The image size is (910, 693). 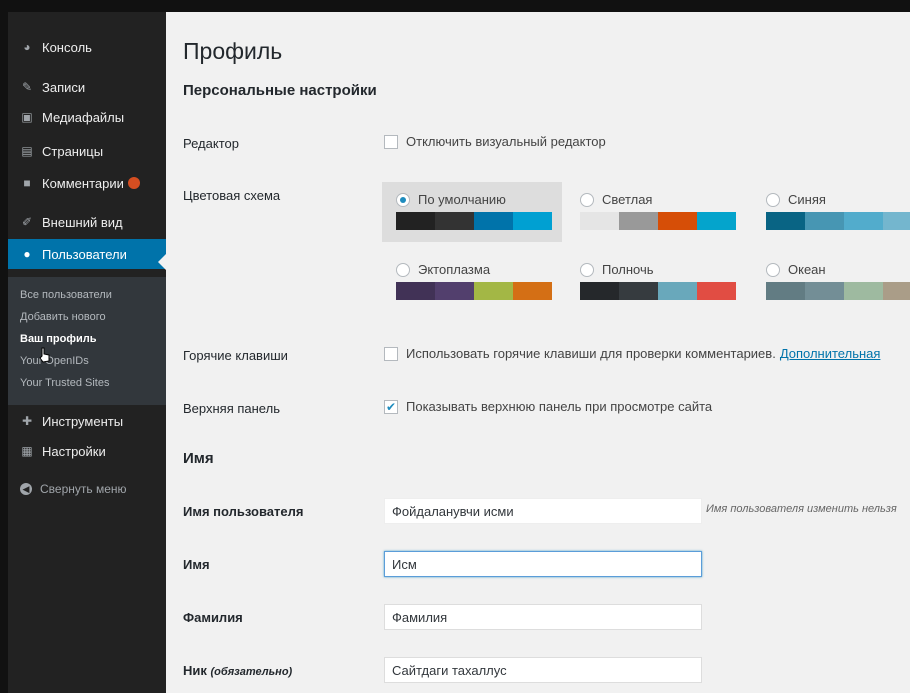 What do you see at coordinates (543, 511) in the screenshot?
I see `username-field: Фойдаланувчи исми` at bounding box center [543, 511].